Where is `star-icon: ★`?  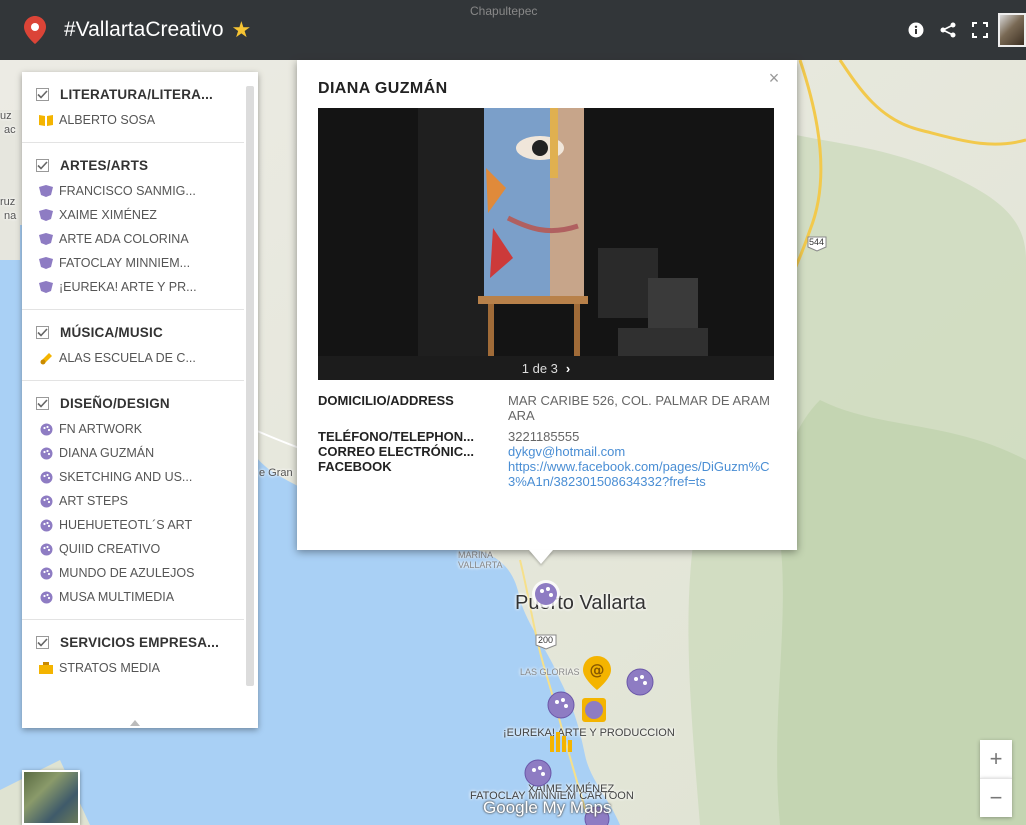
star-icon: ★ is located at coordinates (242, 30).